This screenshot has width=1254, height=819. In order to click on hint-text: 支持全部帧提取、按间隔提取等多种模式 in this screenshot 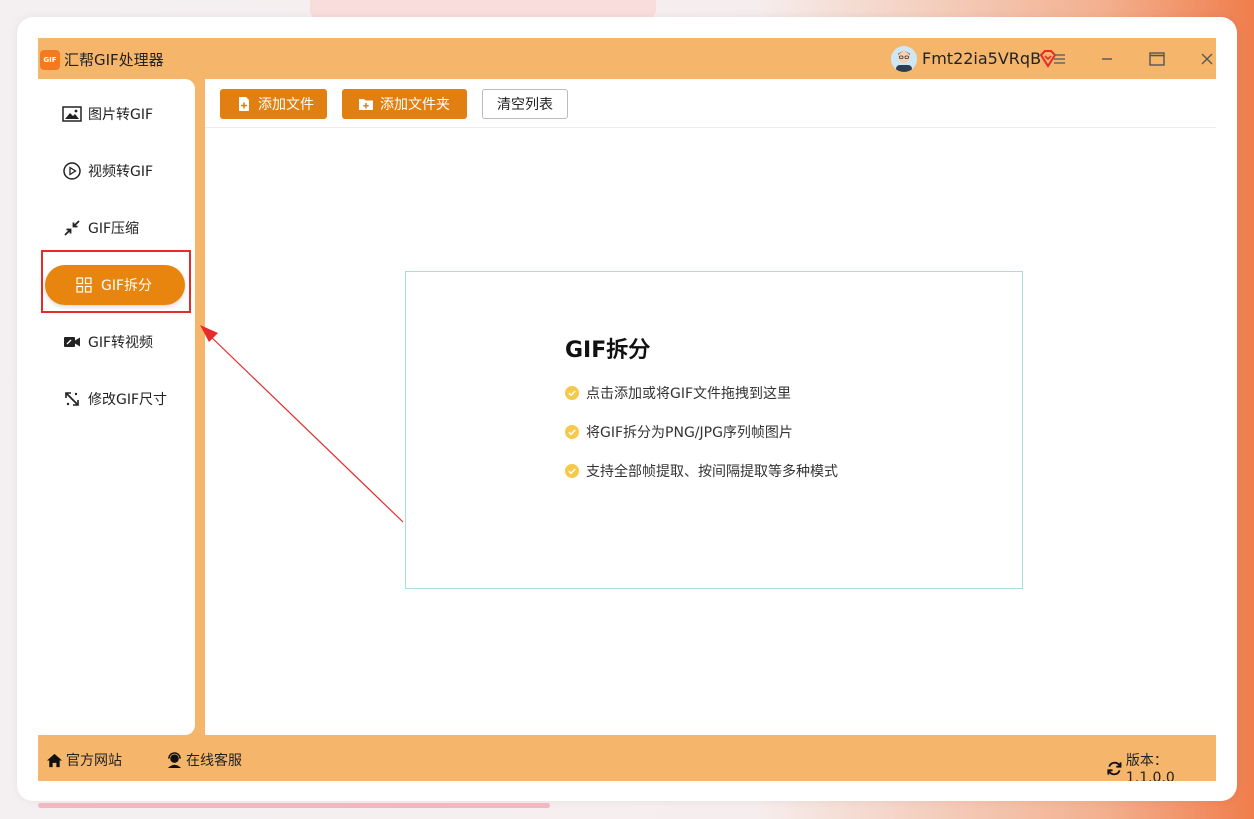, I will do `click(712, 472)`.